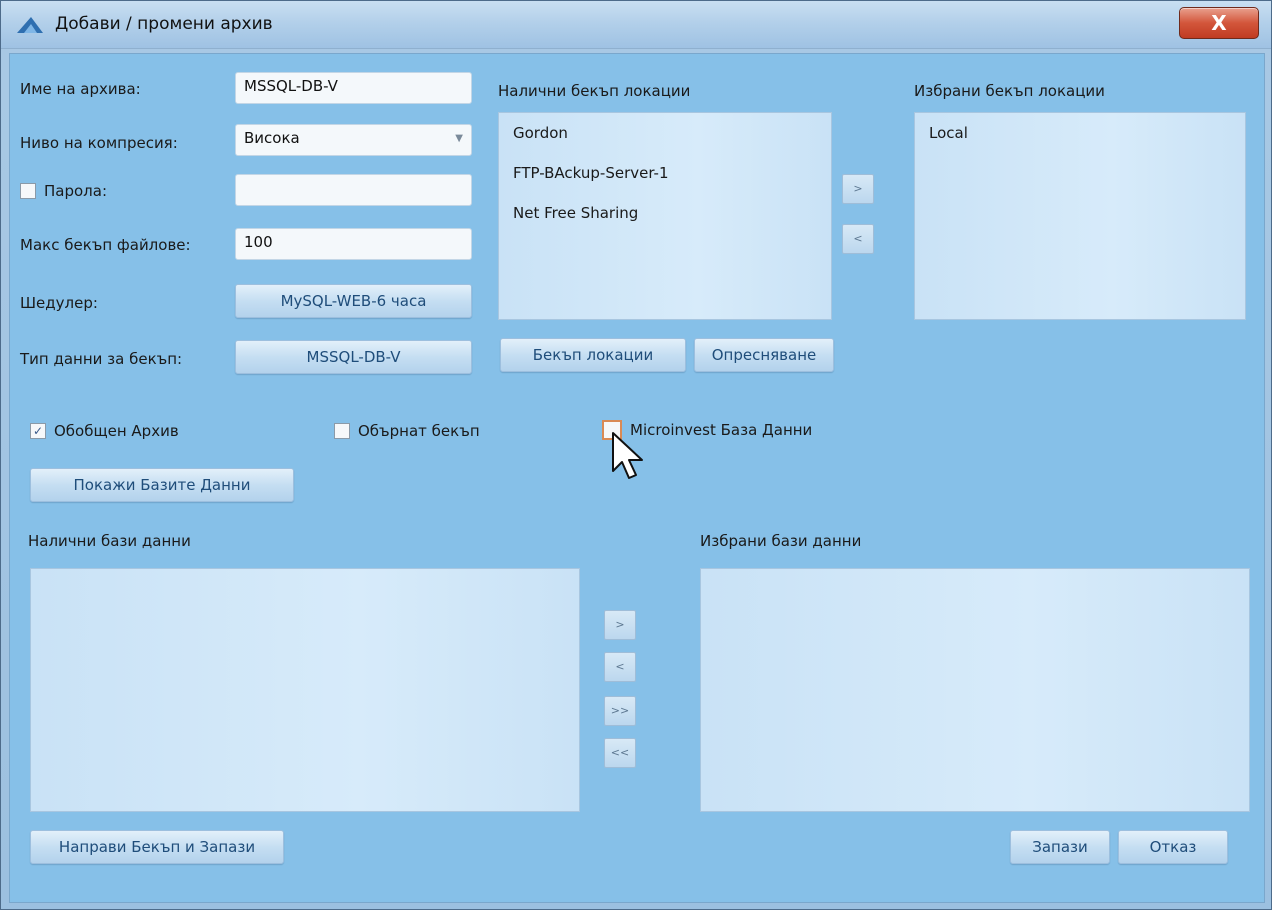  I want to click on refresh-button: Опресняване, so click(764, 355).